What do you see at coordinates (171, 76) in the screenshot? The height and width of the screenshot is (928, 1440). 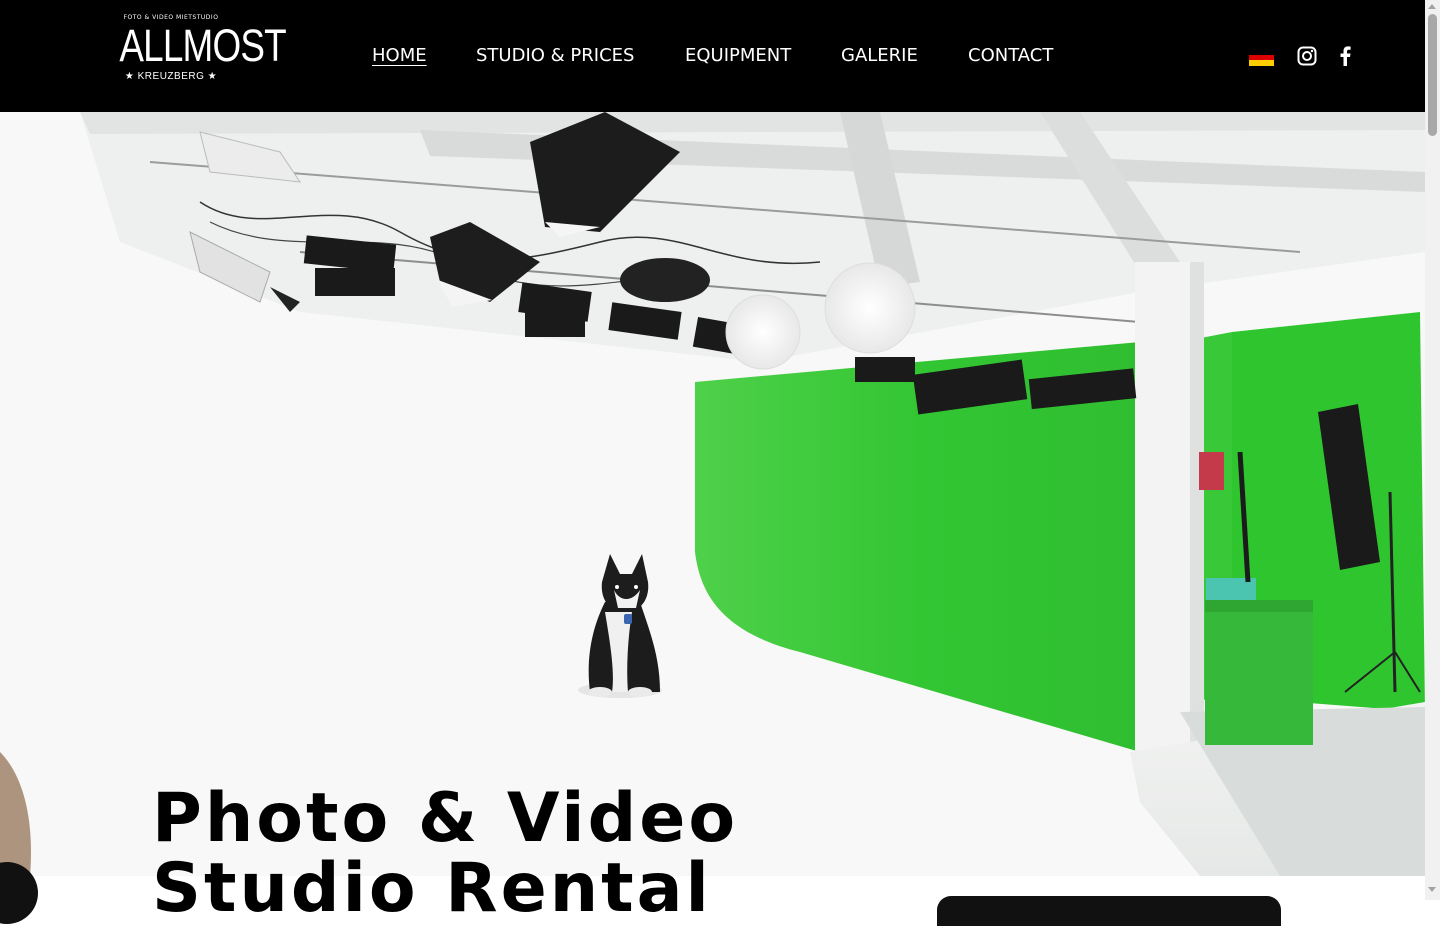 I see `logo-location: ★ KREUZBERG ★` at bounding box center [171, 76].